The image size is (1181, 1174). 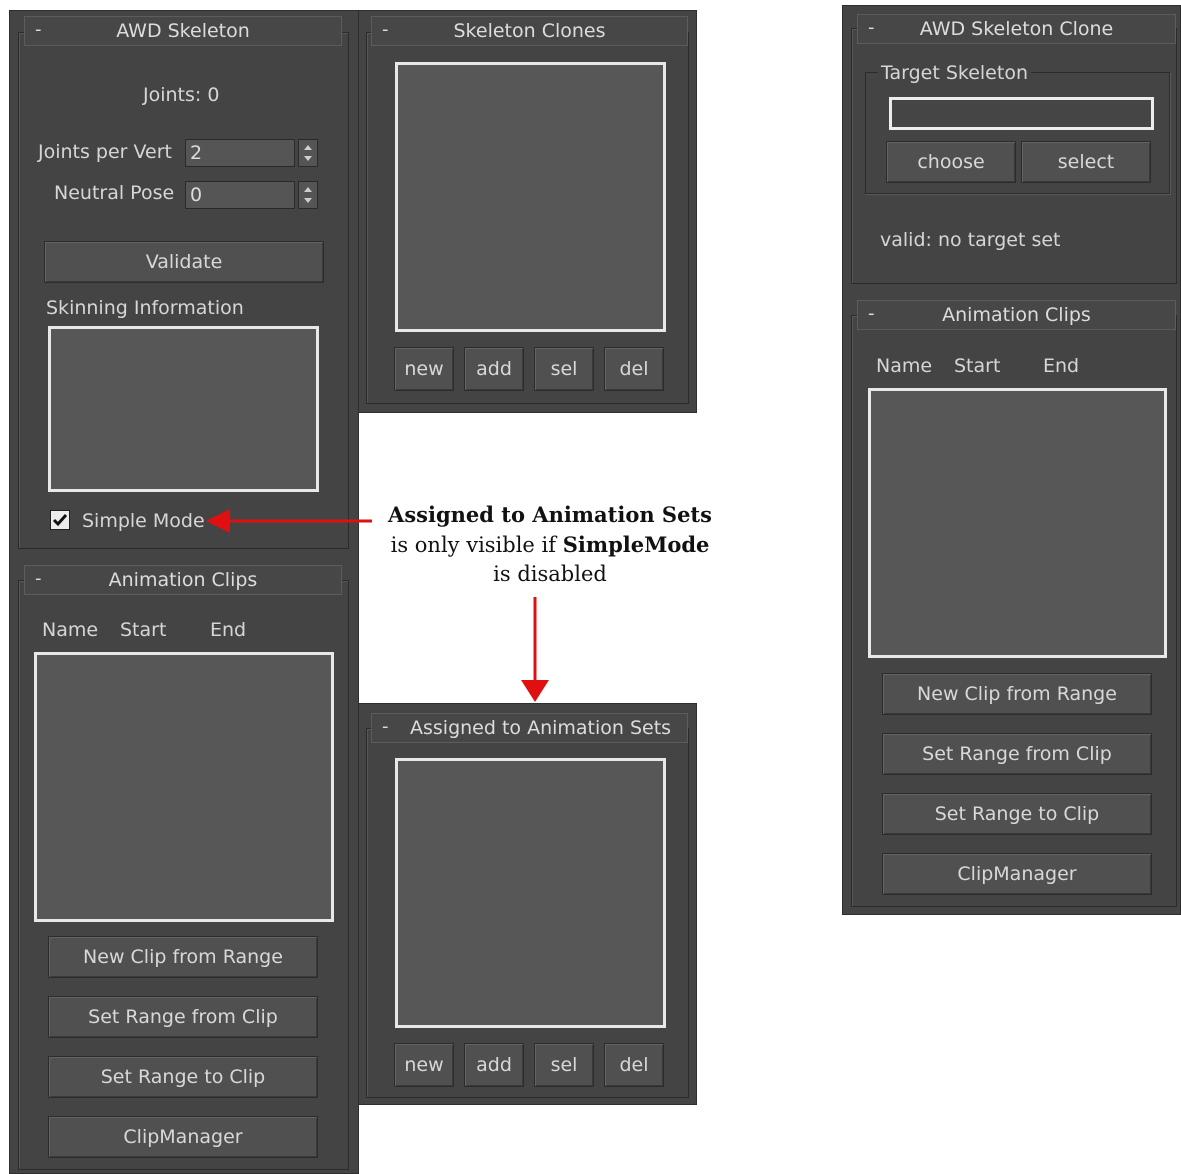 What do you see at coordinates (181, 95) in the screenshot?
I see `joints-count: Joints: 0` at bounding box center [181, 95].